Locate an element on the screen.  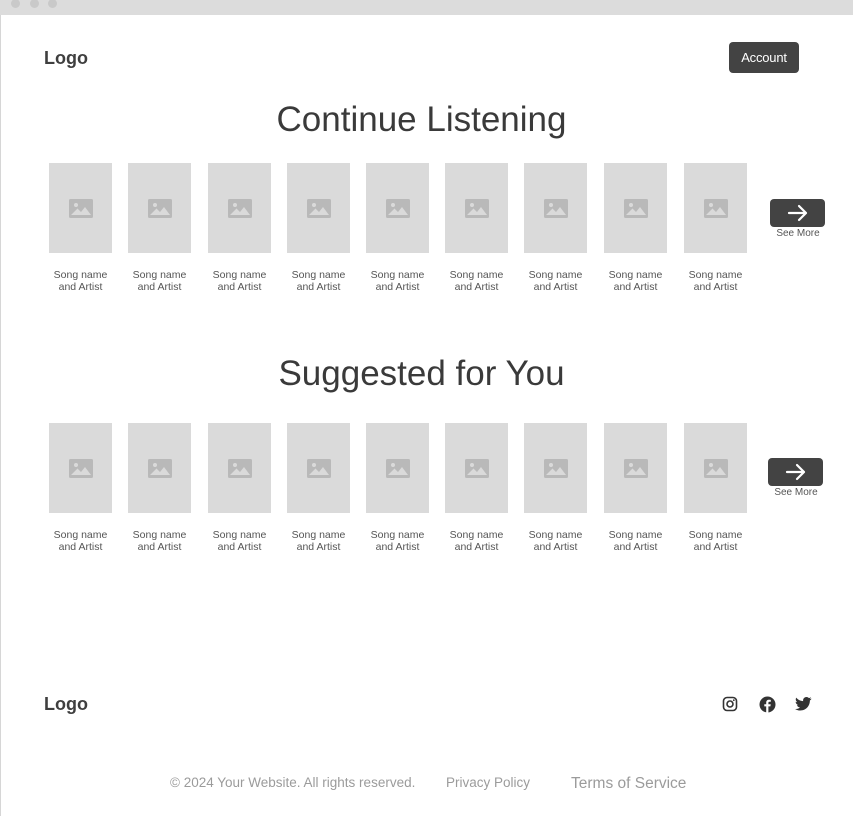
terms-of-service-link: Terms of Service is located at coordinates (628, 784).